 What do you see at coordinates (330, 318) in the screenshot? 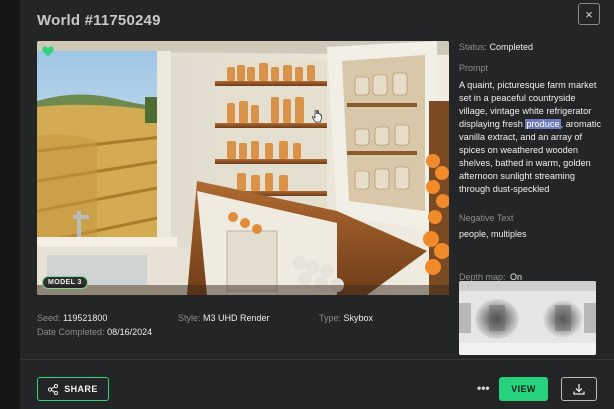
I see `type-label: Type:` at bounding box center [330, 318].